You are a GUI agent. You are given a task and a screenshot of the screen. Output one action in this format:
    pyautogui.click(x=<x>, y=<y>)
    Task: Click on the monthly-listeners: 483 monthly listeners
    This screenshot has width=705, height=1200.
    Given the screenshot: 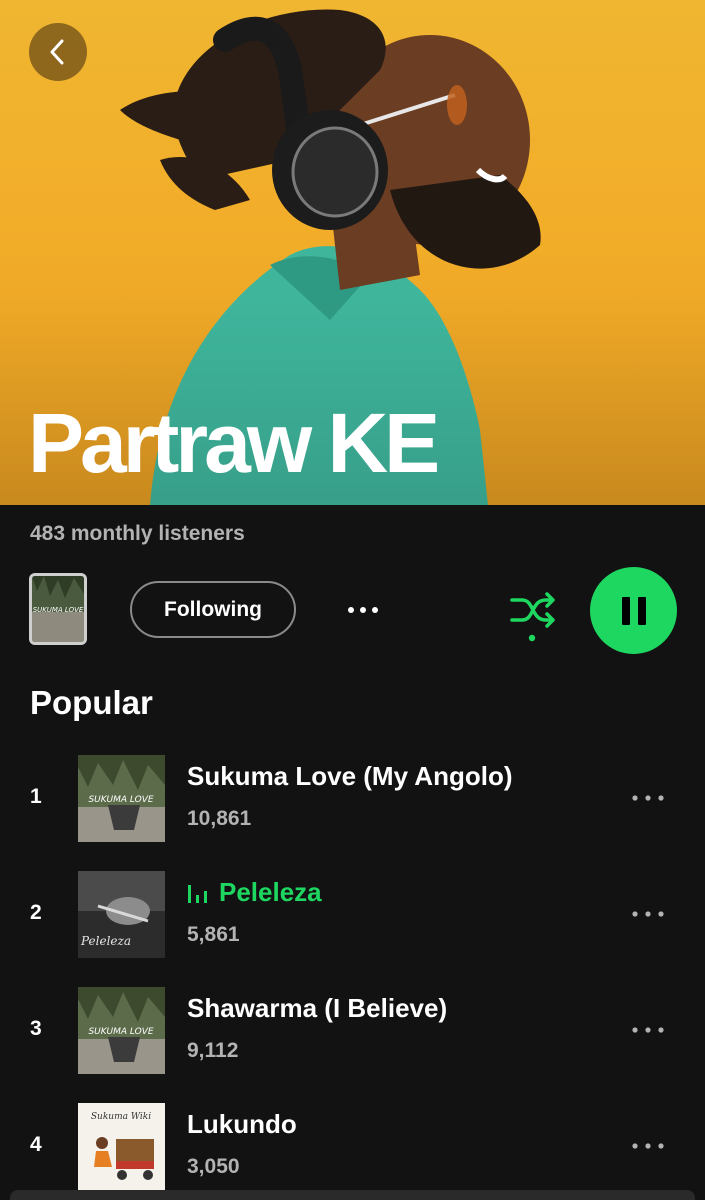 What is the action you would take?
    pyautogui.click(x=137, y=533)
    